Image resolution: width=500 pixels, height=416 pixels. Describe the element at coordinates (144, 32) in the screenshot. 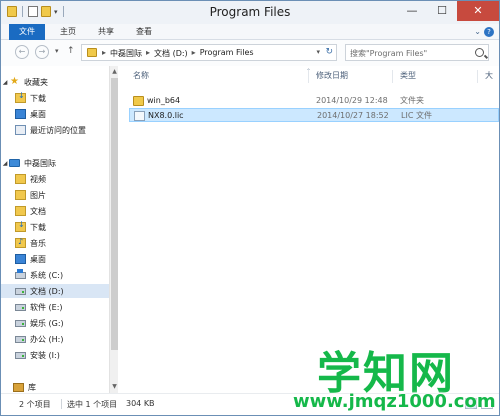

I see `tab-view: 查看` at that location.